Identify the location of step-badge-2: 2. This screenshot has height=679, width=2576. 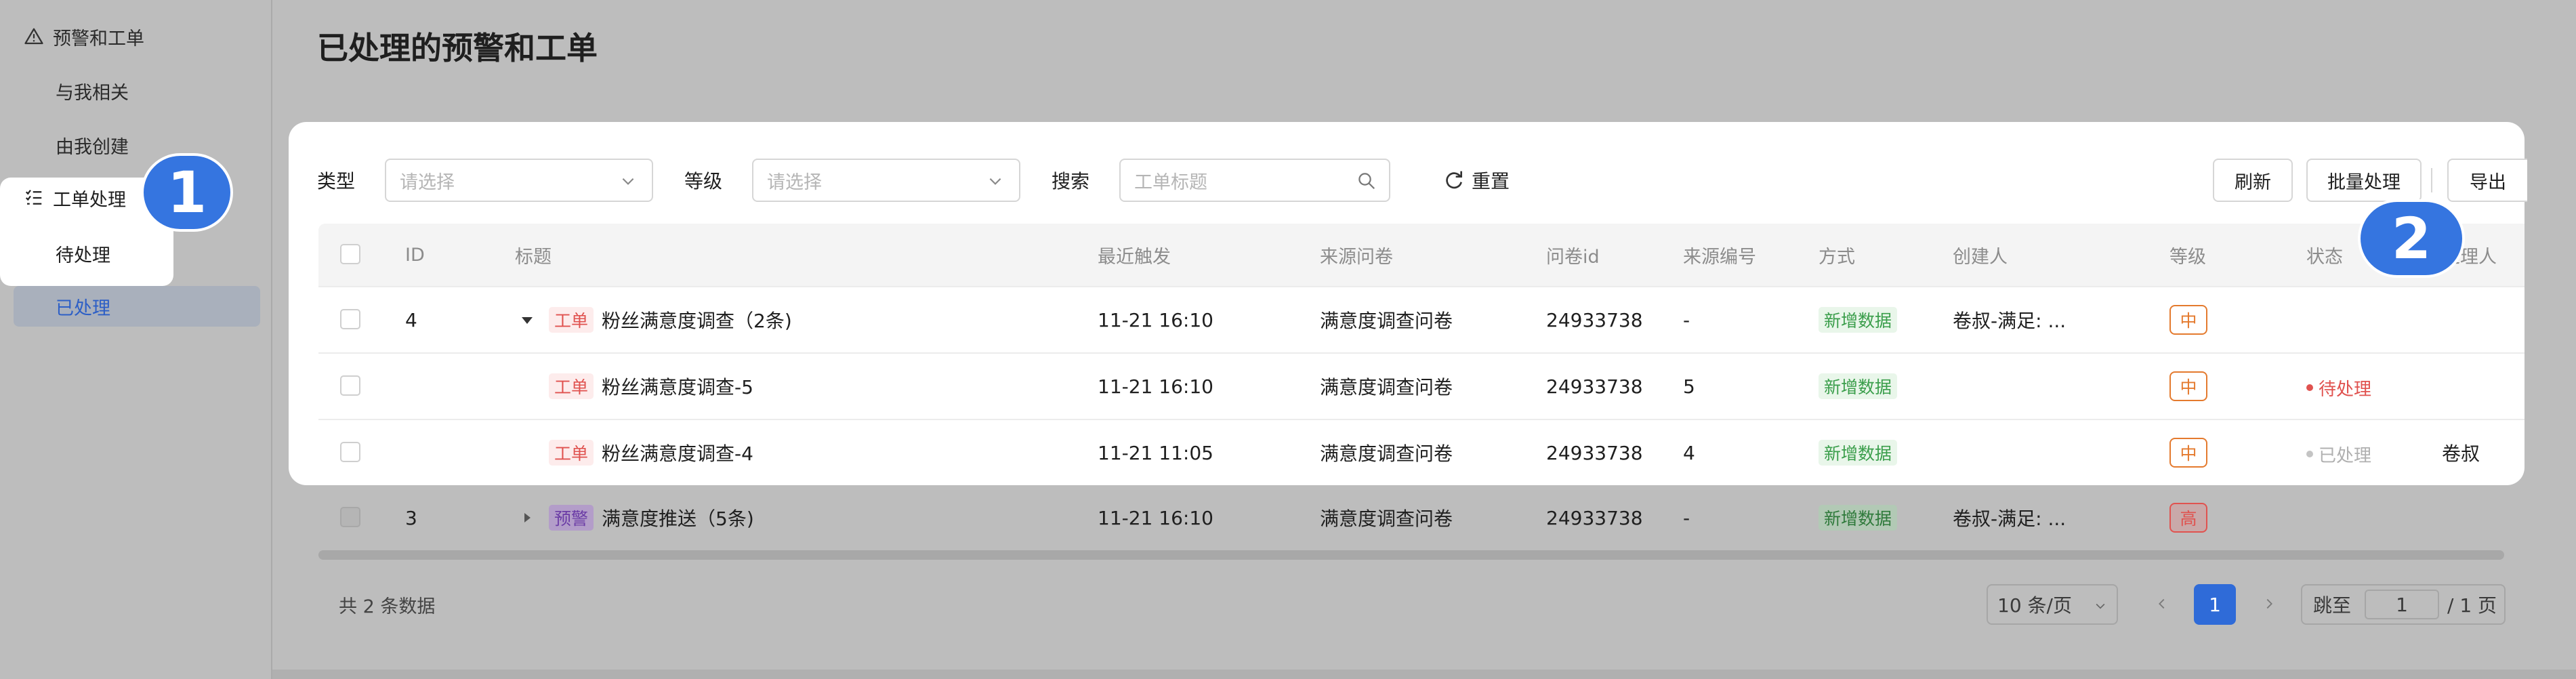
(2411, 239).